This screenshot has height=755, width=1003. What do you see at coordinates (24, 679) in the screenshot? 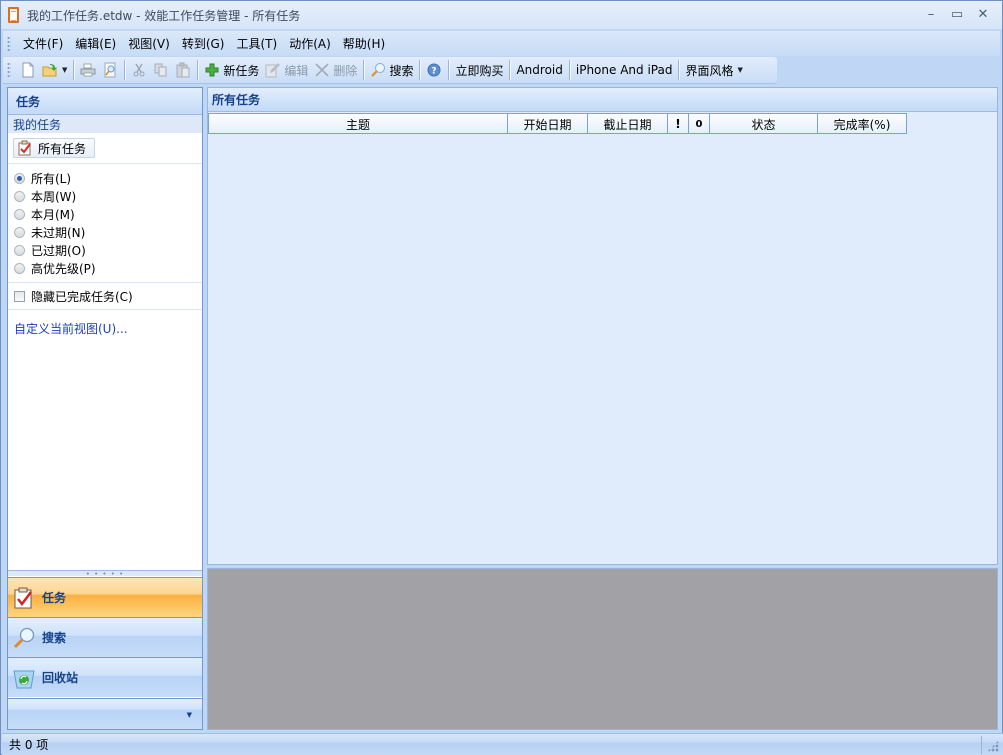
I see `recycle-bin-icon` at bounding box center [24, 679].